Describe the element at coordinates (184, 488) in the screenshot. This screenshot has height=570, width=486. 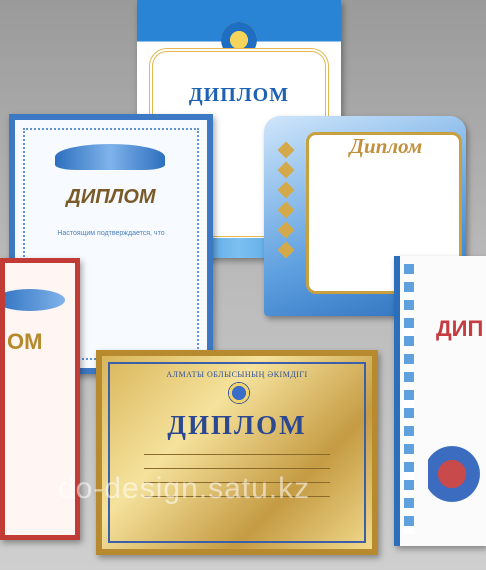
I see `watermark: do-design.satu.kz` at that location.